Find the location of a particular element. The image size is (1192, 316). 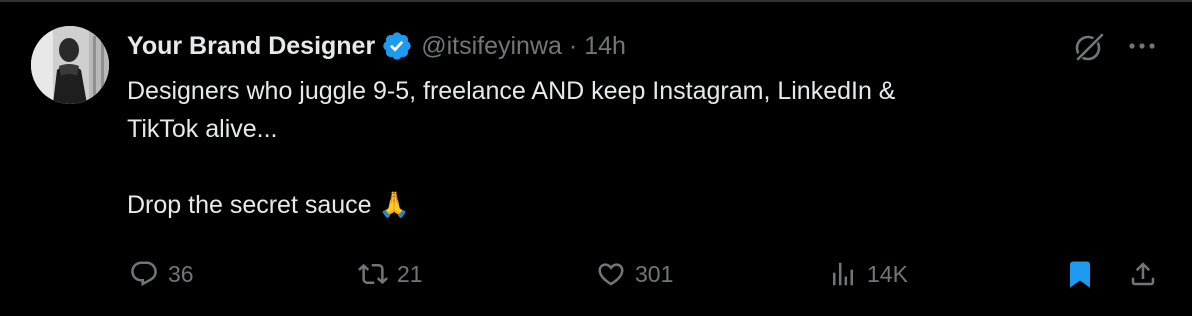

like-icon is located at coordinates (611, 274).